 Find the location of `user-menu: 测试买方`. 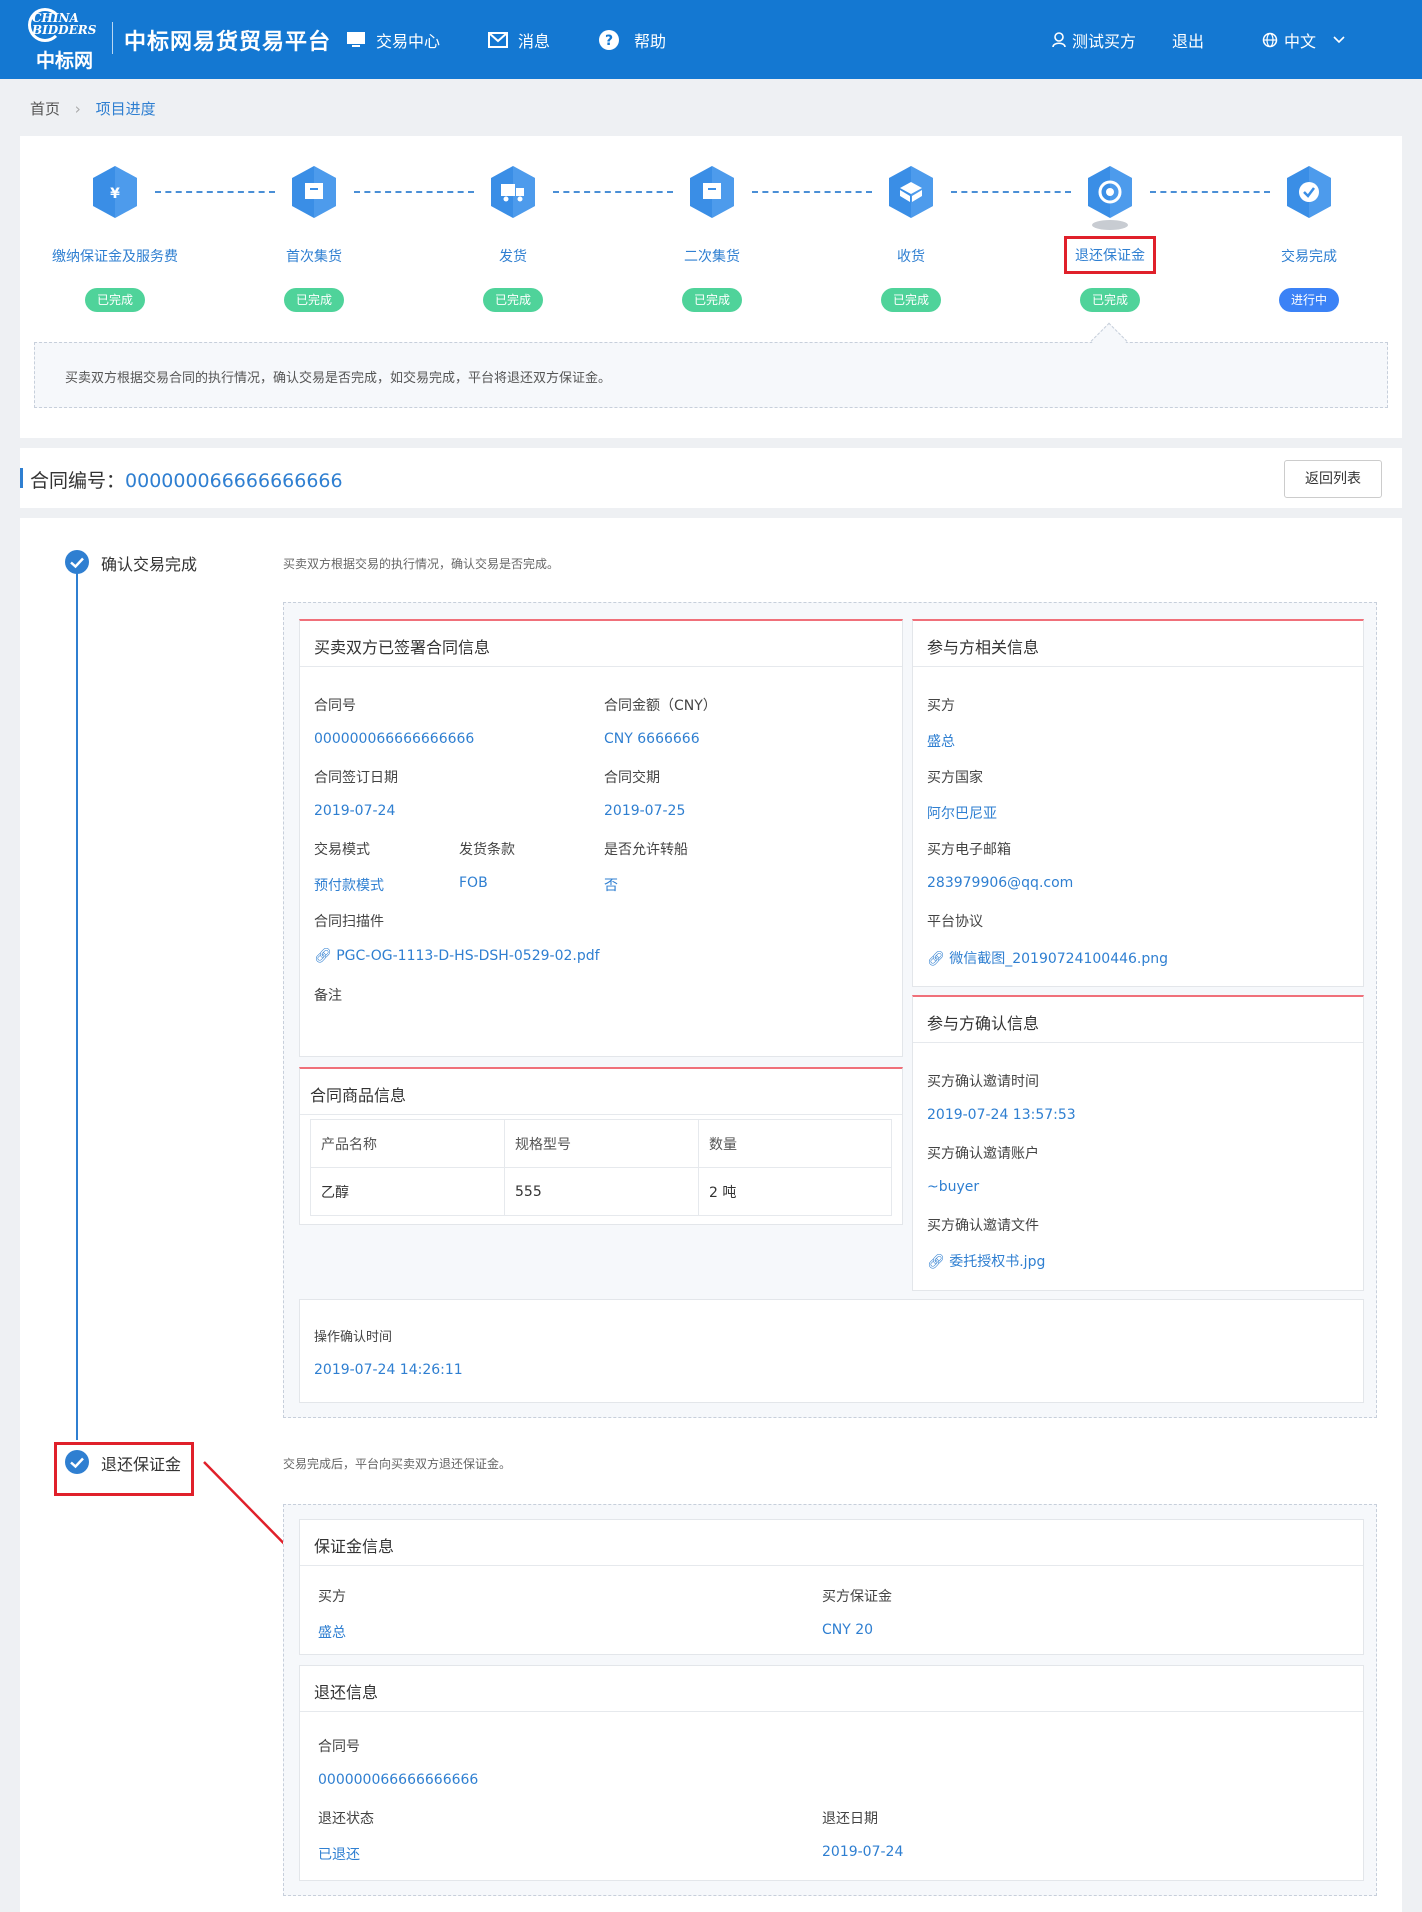

user-menu: 测试买方 is located at coordinates (1094, 40).